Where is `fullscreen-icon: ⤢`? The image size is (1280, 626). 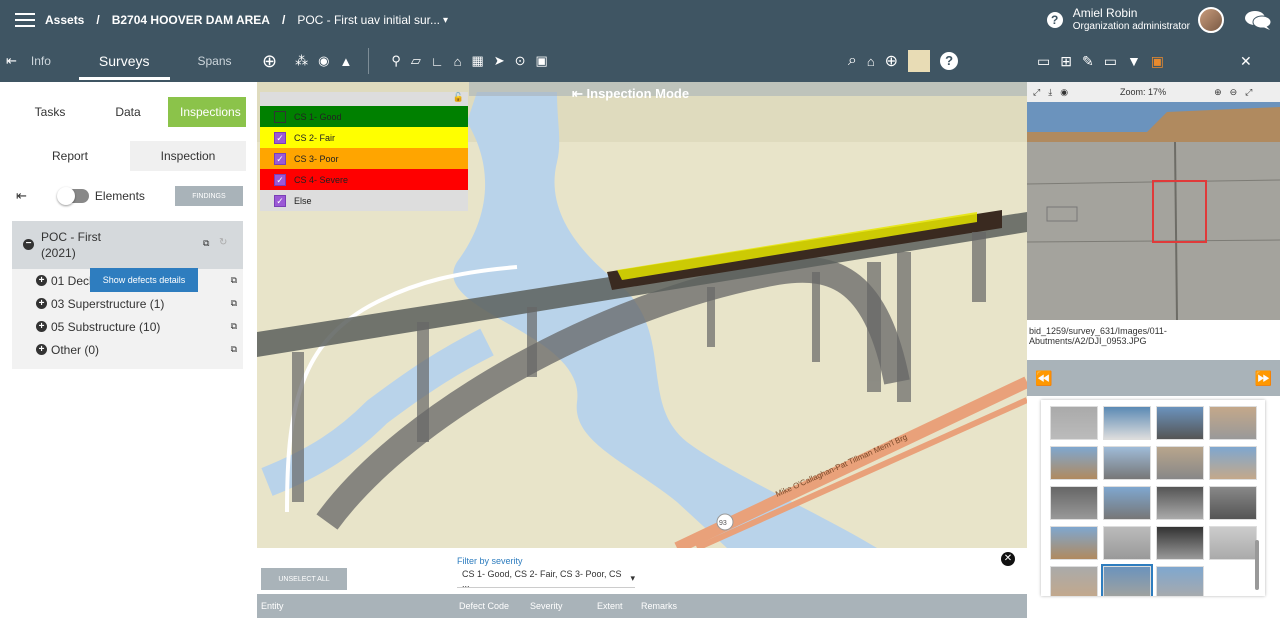 fullscreen-icon: ⤢ is located at coordinates (1248, 92).